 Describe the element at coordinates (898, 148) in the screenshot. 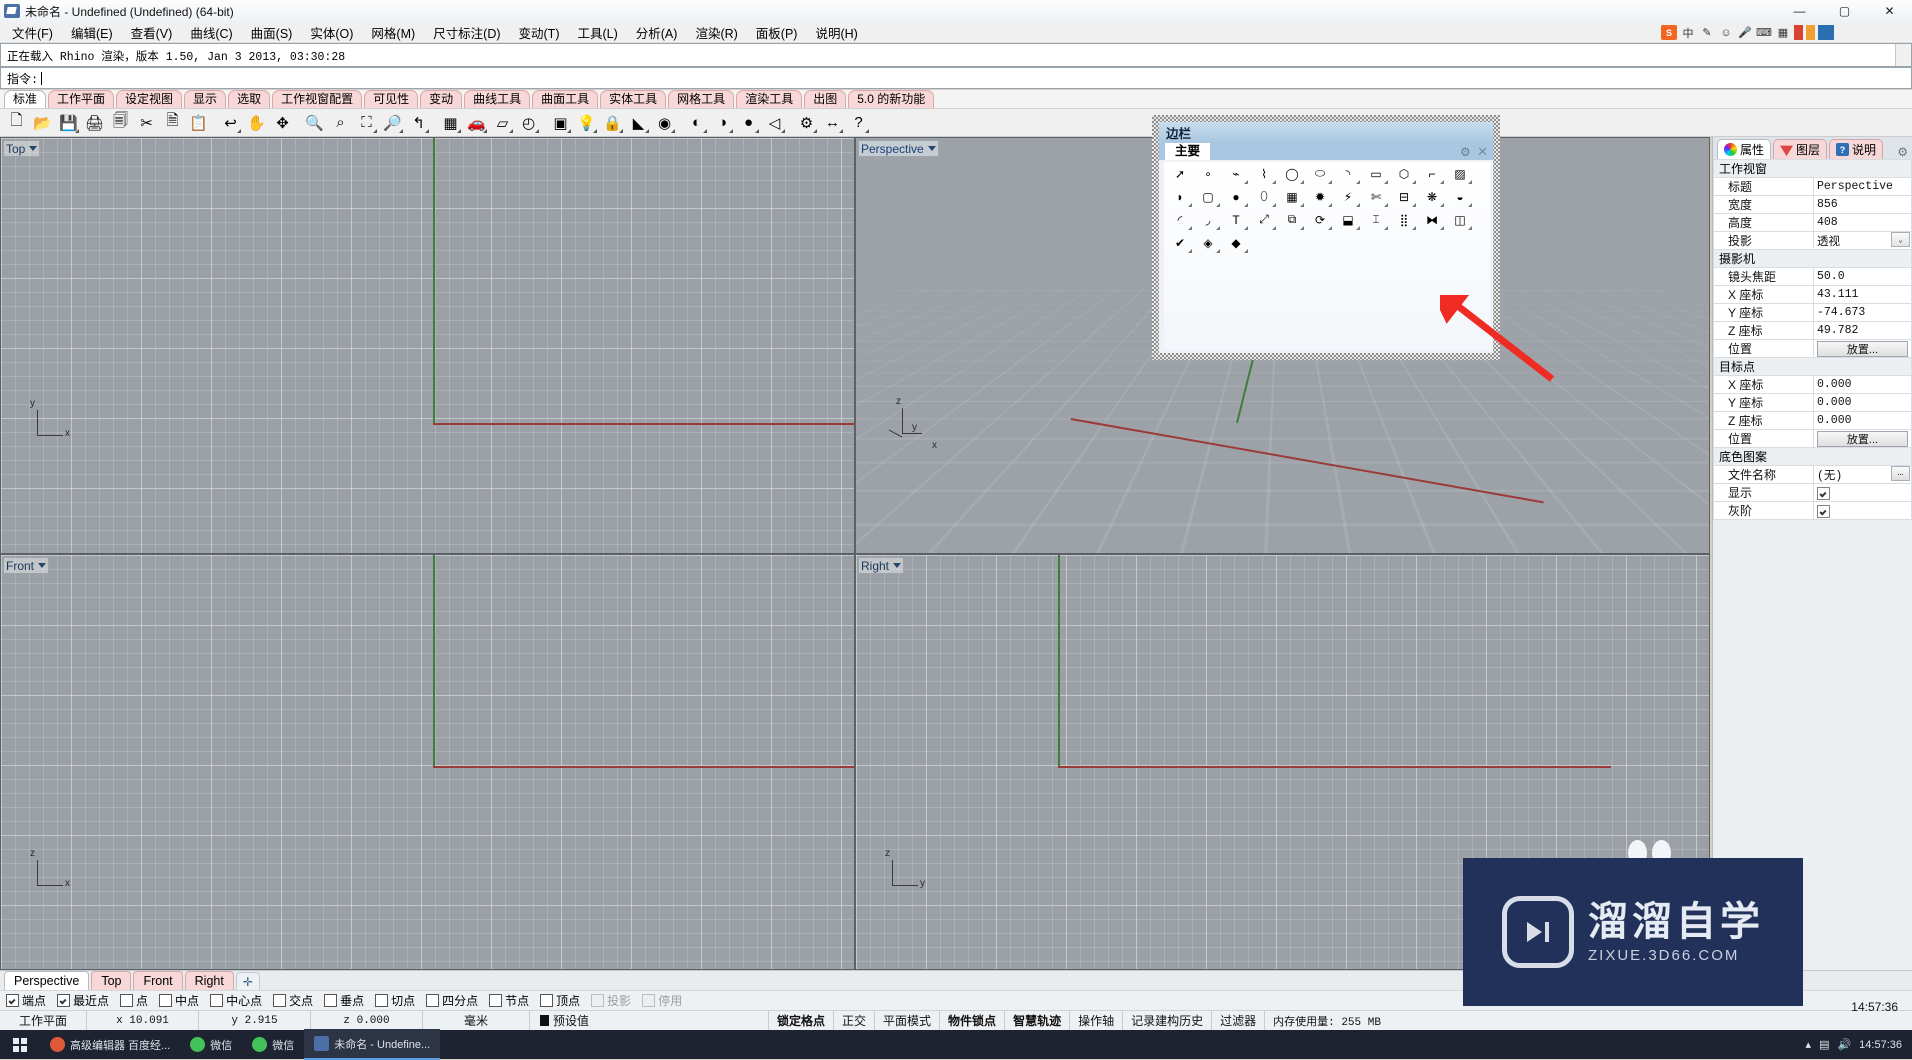

I see `perspective-viewport-title: Perspective` at that location.